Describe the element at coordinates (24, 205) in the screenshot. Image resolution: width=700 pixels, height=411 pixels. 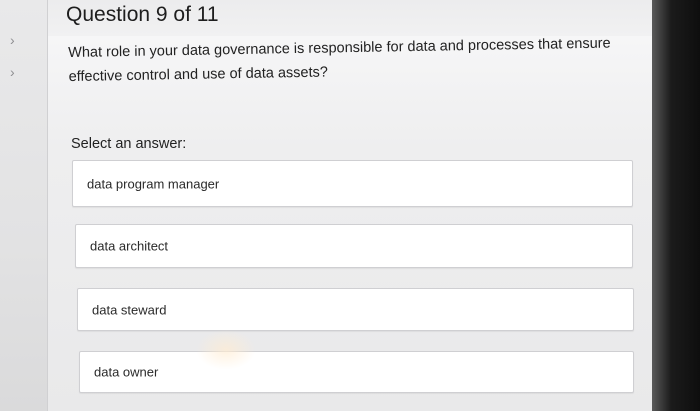
I see `left-rail: › ›` at that location.